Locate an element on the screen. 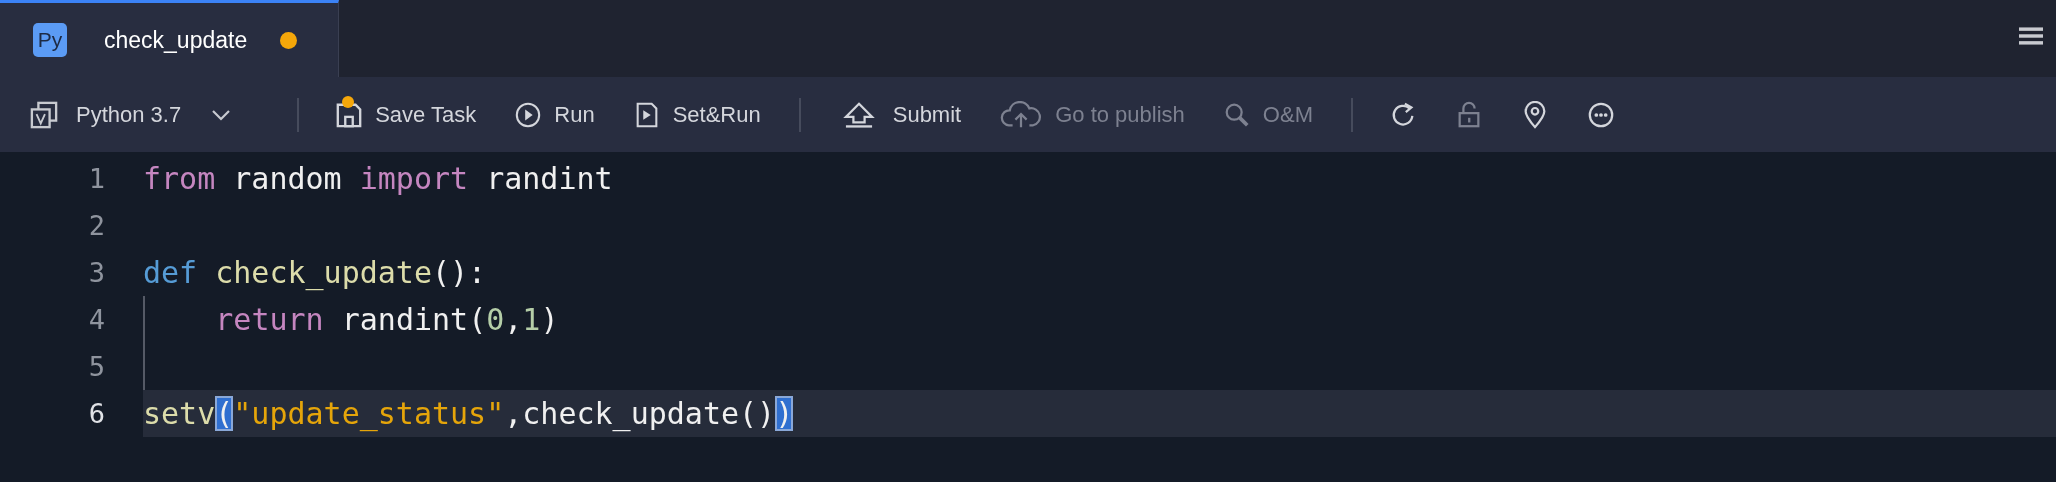  file-tab: Py check_update is located at coordinates (169, 38).